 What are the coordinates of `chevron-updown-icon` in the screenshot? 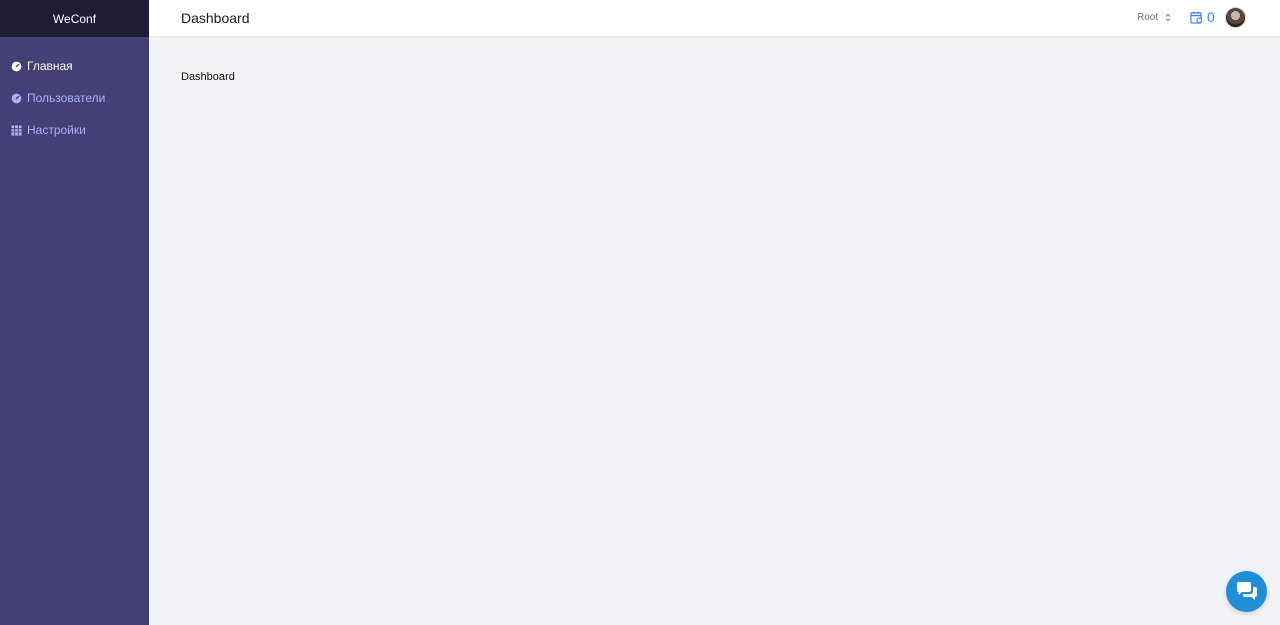 It's located at (1168, 17).